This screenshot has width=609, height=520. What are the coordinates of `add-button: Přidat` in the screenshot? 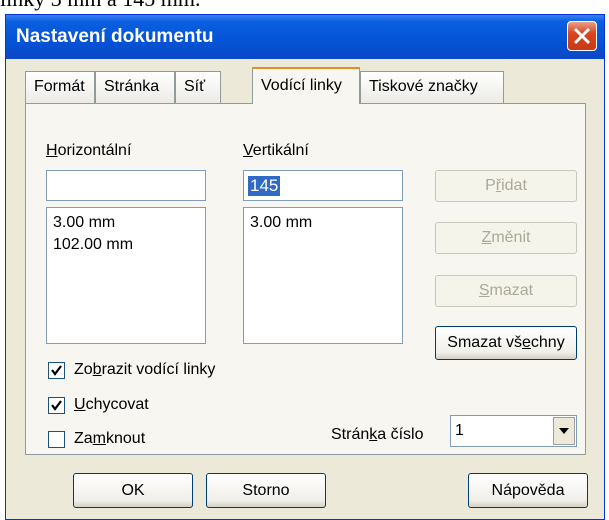 It's located at (506, 186).